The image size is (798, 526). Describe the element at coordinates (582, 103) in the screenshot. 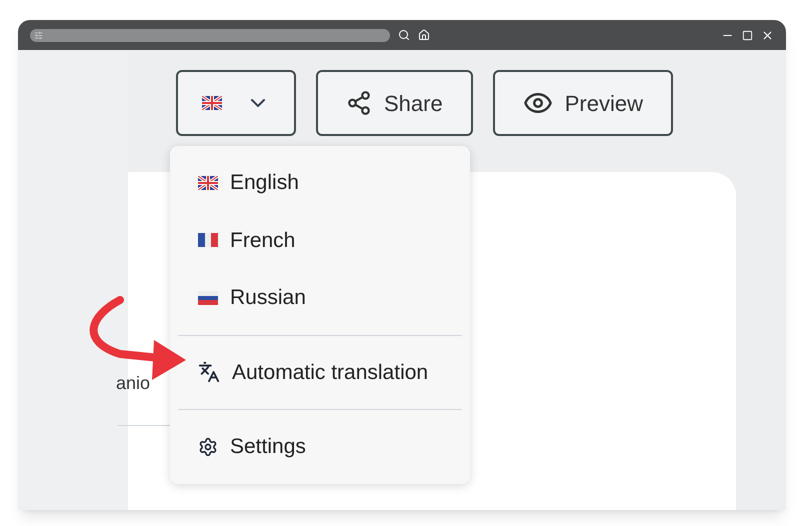

I see `preview-button: Preview` at that location.